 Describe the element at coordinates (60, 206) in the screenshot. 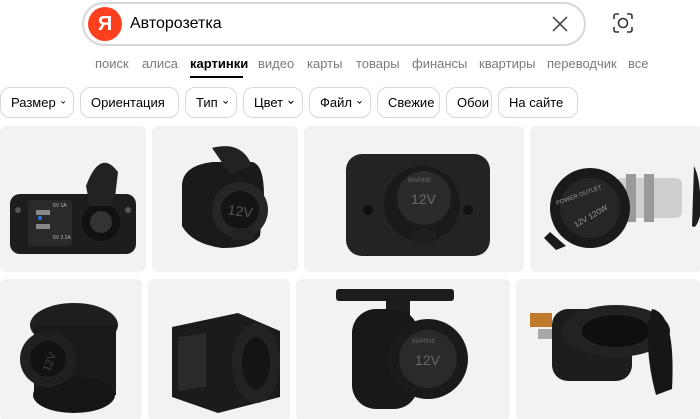

I see `usb-port-label: 5V 1A` at that location.